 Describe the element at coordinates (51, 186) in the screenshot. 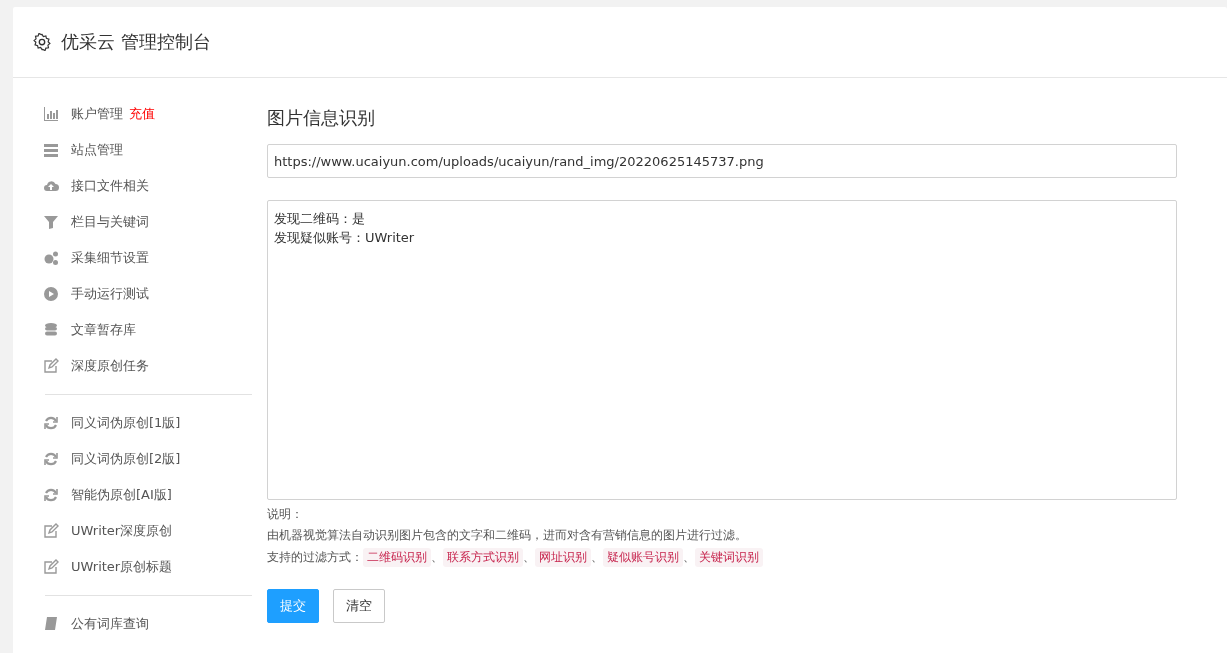

I see `cloud-upload-icon` at that location.